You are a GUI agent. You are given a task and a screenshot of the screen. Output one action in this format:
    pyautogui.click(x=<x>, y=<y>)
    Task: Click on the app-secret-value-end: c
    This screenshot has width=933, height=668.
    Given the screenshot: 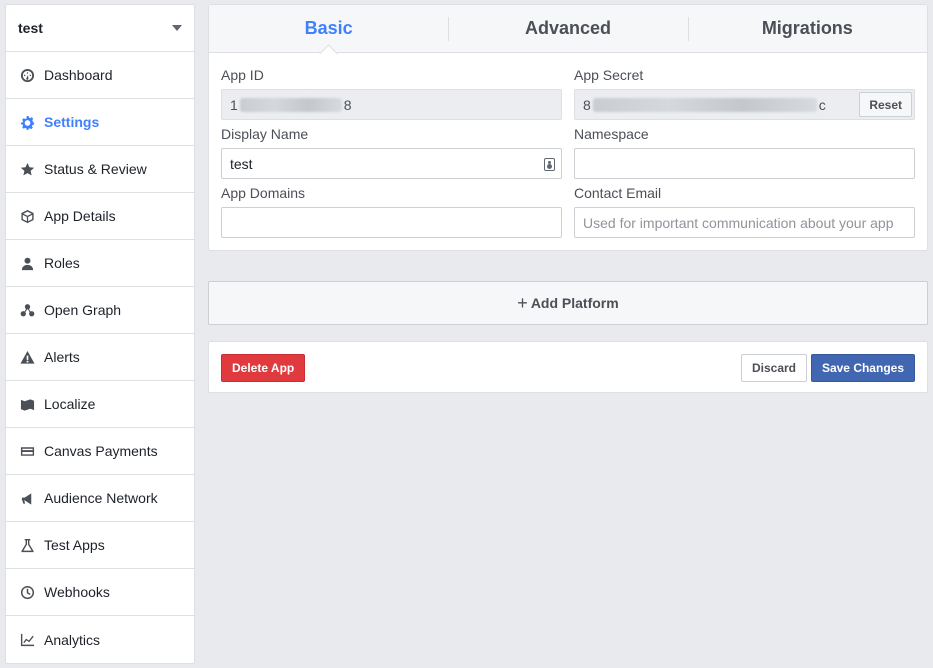 What is the action you would take?
    pyautogui.click(x=822, y=104)
    